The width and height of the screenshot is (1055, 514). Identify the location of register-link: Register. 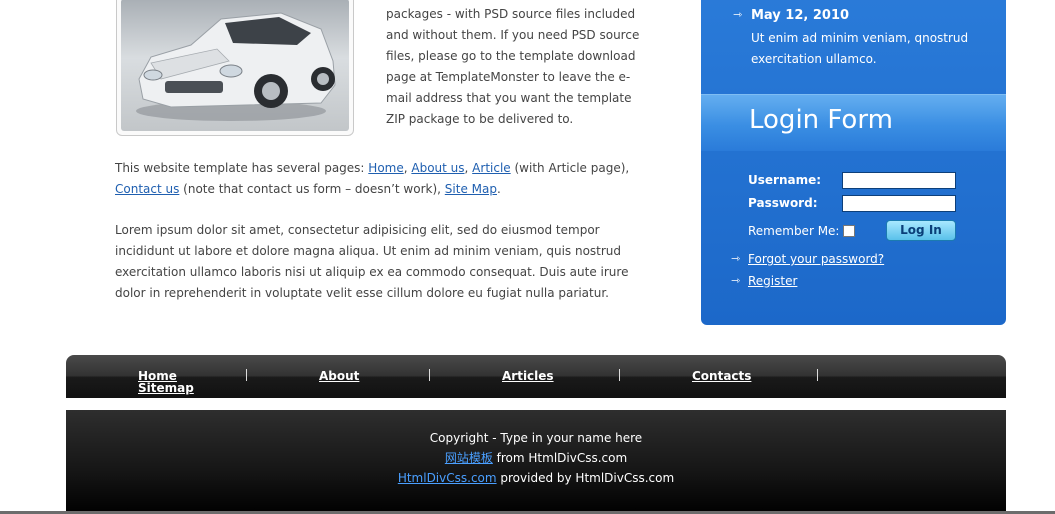
(764, 281).